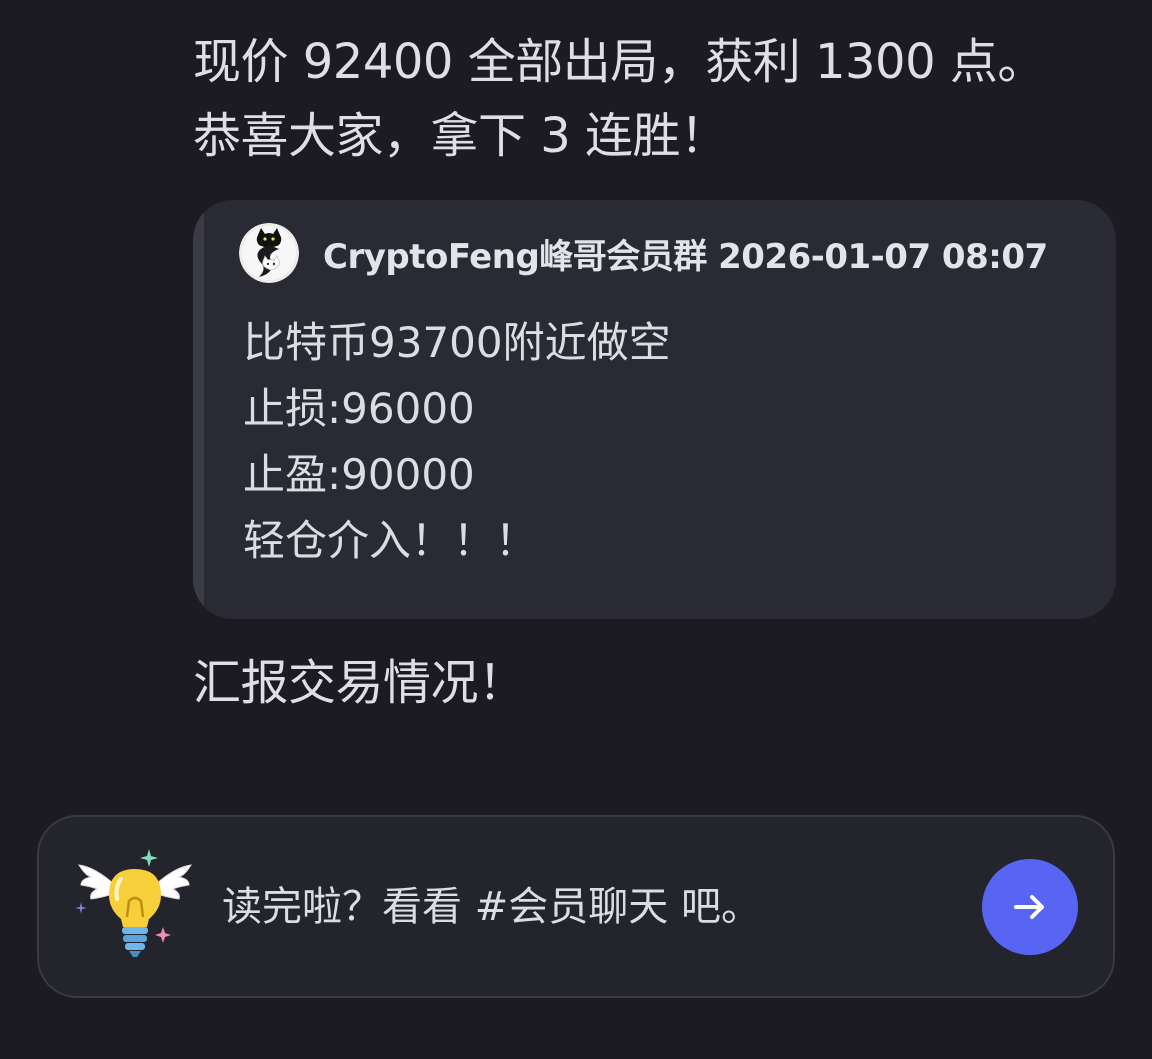 The height and width of the screenshot is (1059, 1152). I want to click on message-bottom: 汇报交易情况！, so click(359, 683).